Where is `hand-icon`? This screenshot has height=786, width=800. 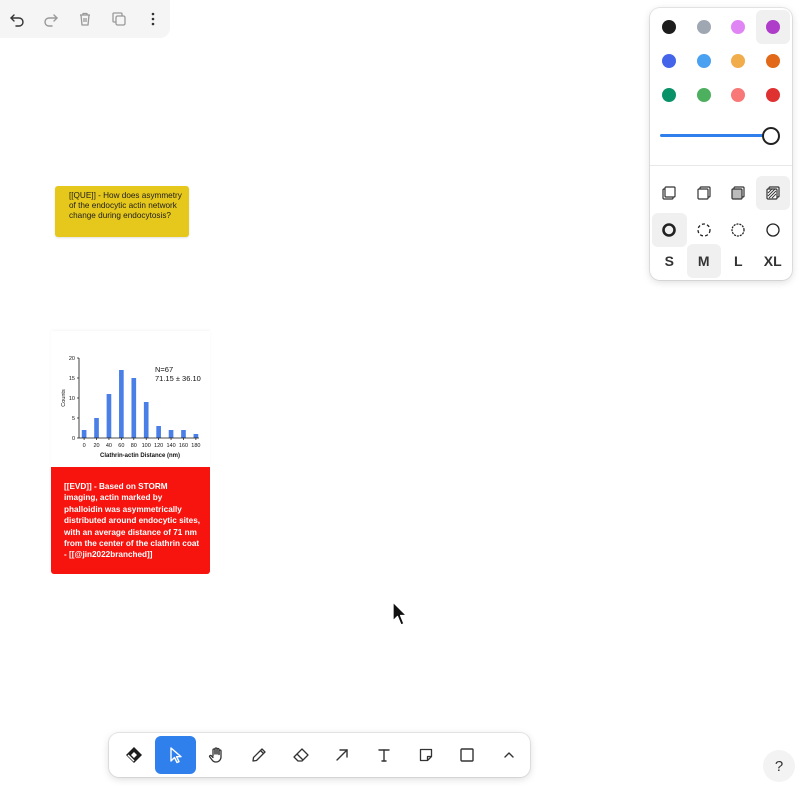 hand-icon is located at coordinates (217, 755).